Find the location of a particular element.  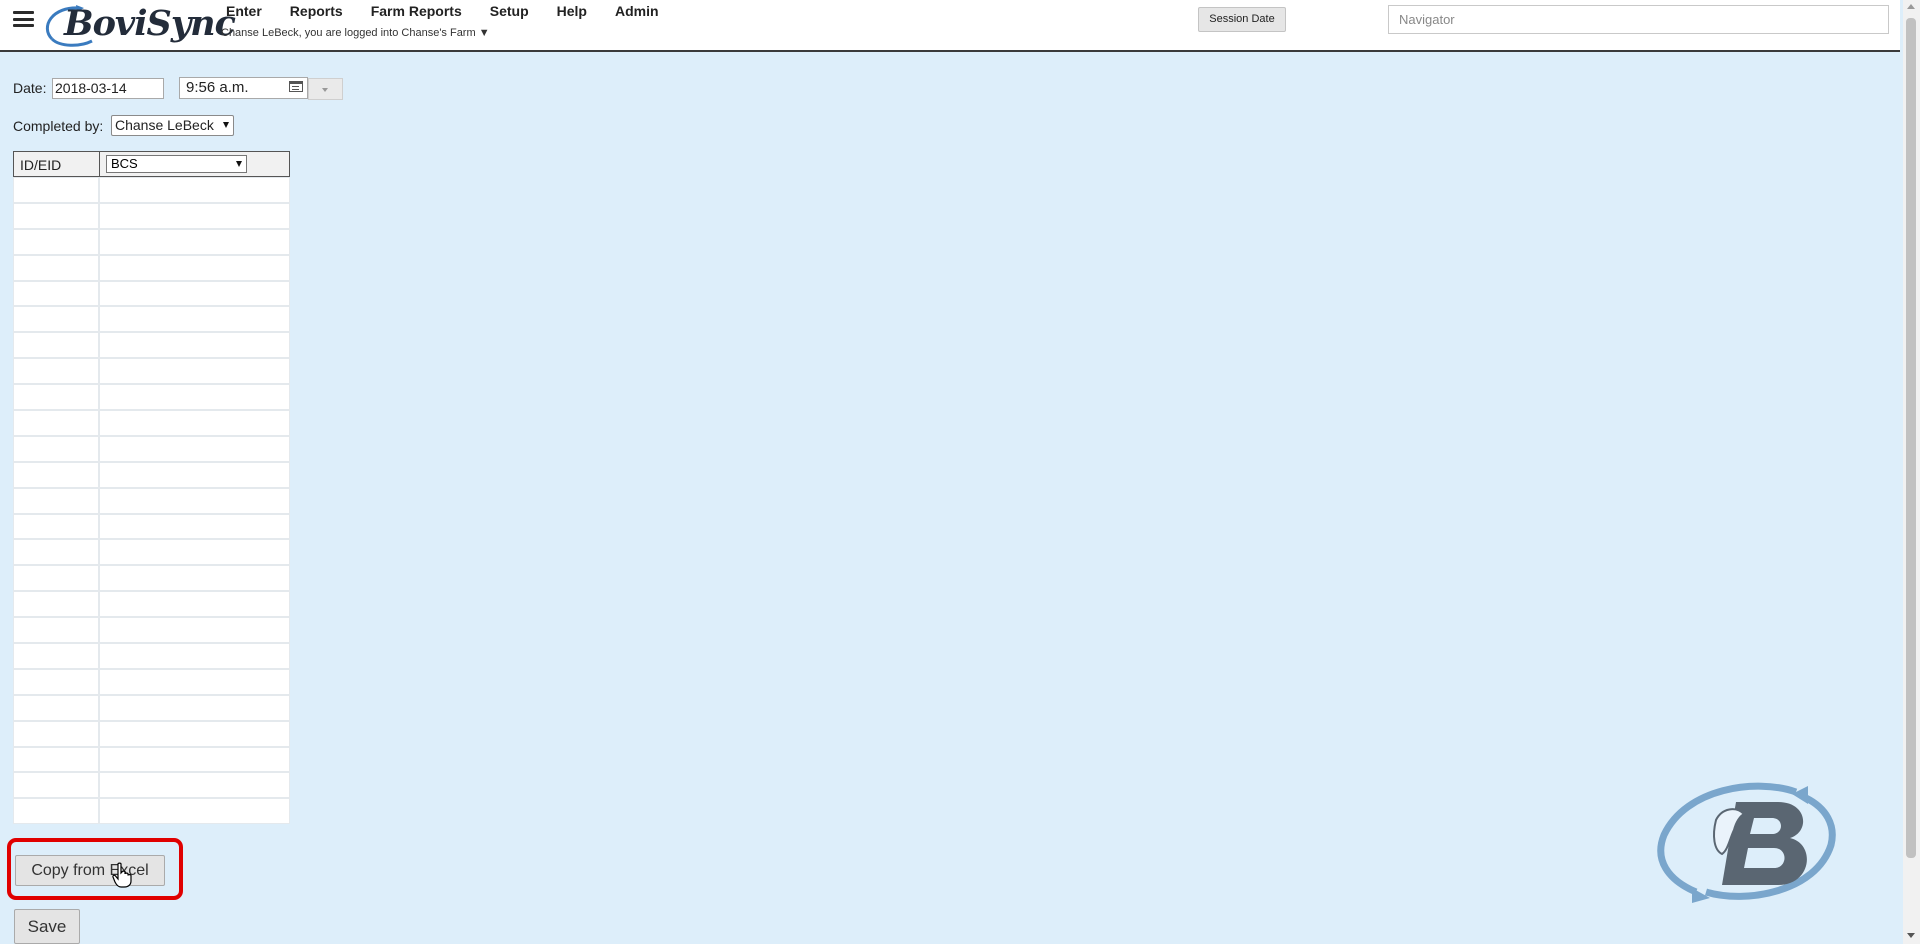

time-dropdown-button is located at coordinates (325, 89).